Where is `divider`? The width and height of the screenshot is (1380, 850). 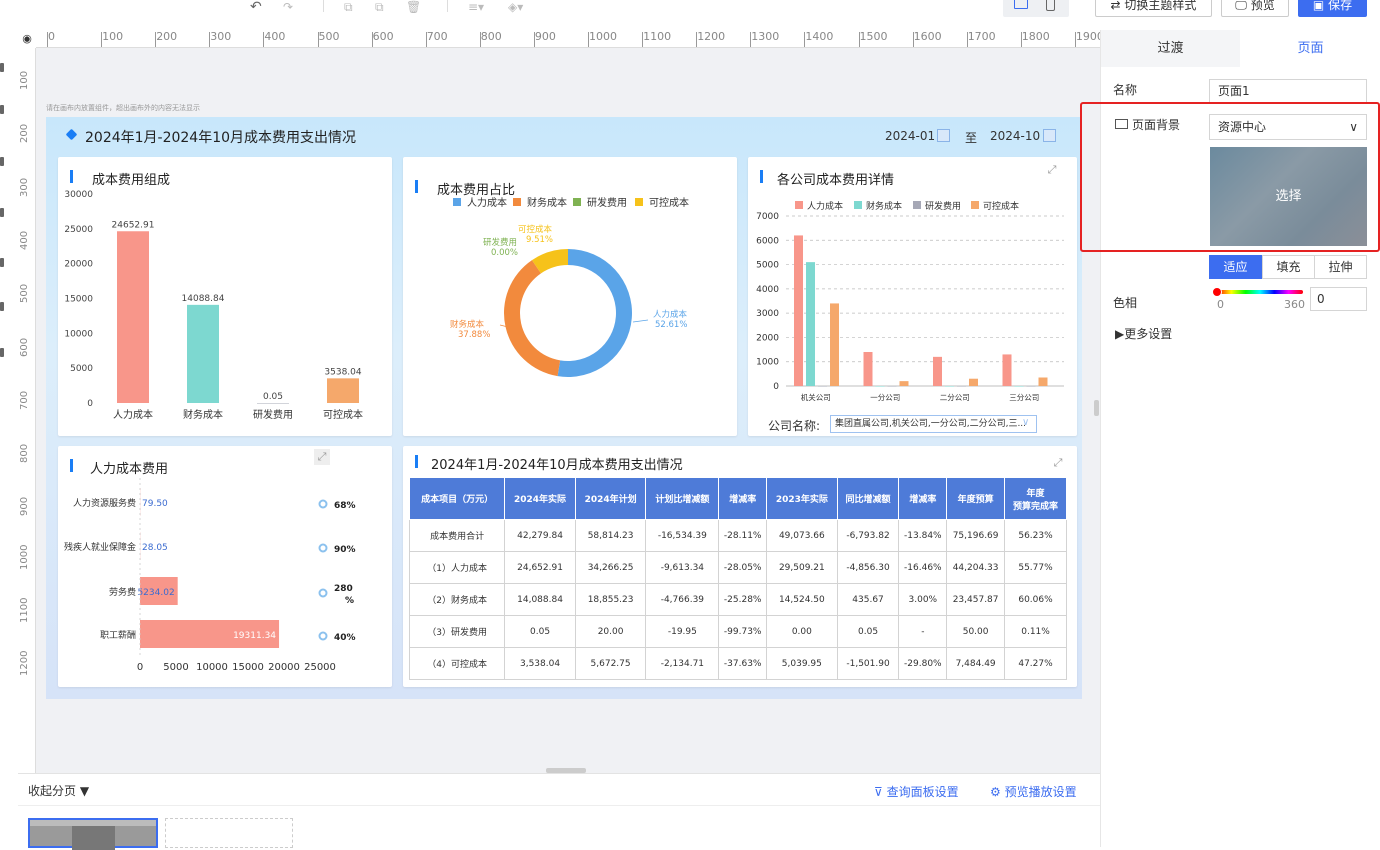 divider is located at coordinates (559, 805).